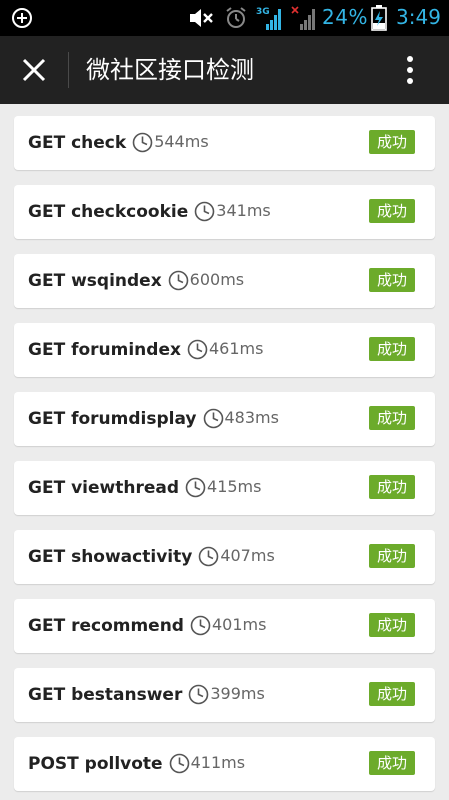  I want to click on list-item: GET showactivity 407ms 成功, so click(224, 557).